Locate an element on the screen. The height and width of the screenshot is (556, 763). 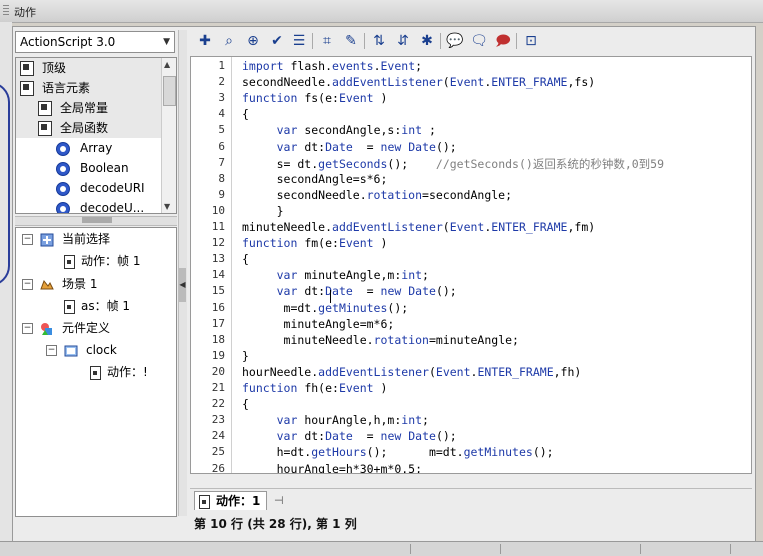
nav-scene: 场景 1 is located at coordinates (68, 284).